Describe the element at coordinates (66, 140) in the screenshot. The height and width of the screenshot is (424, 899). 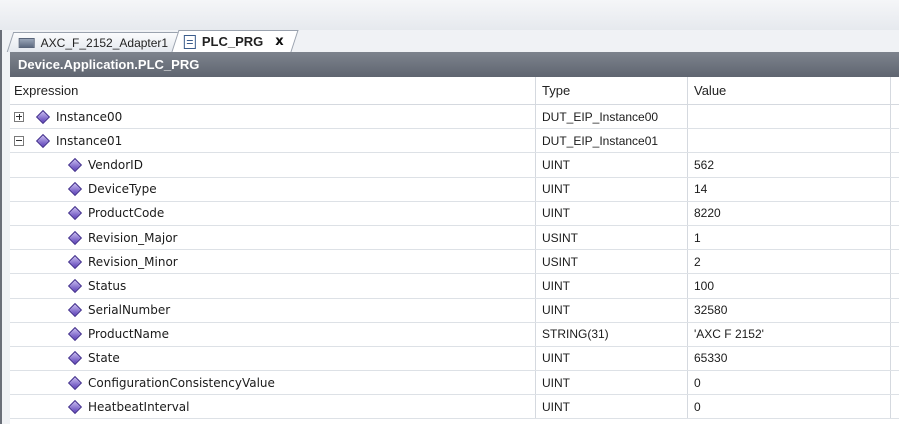
I see `expression-content: Instance01` at that location.